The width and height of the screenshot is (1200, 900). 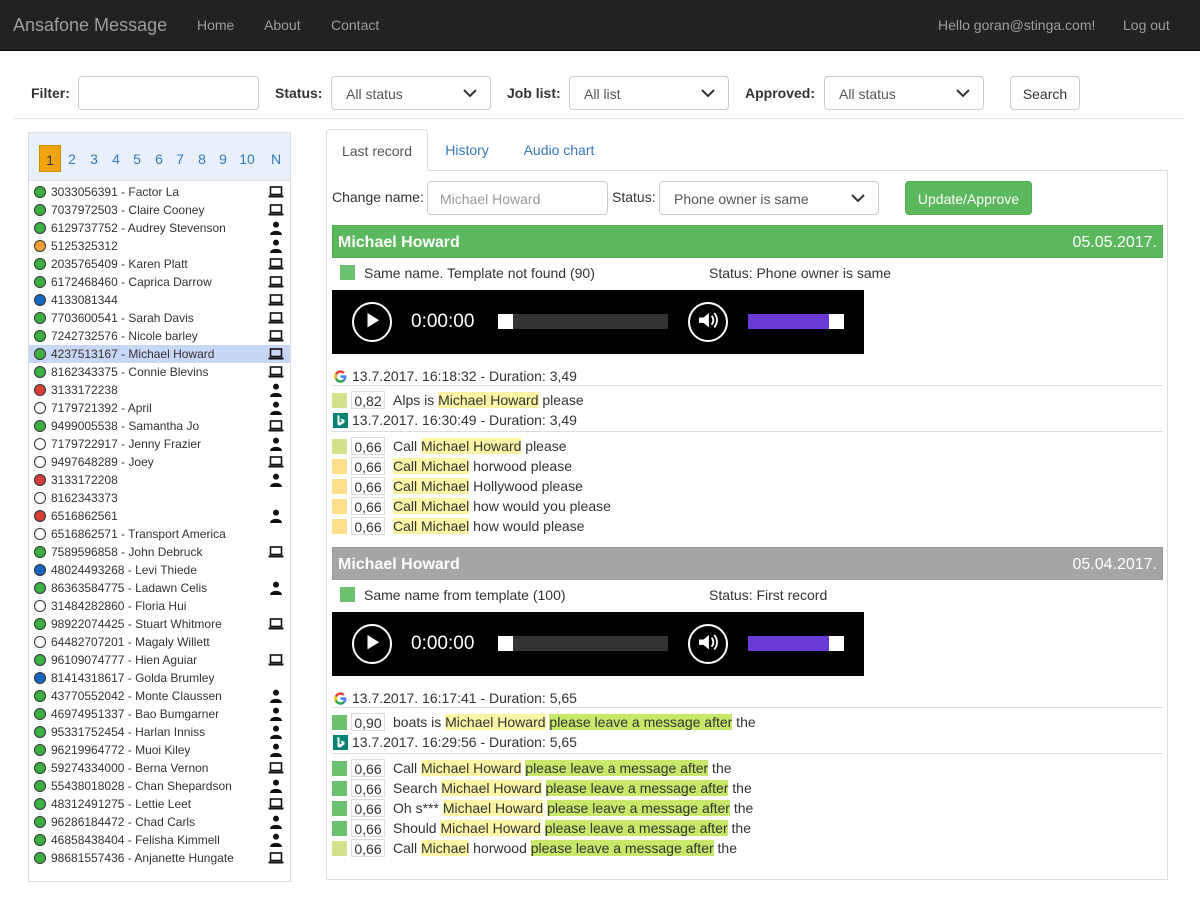 I want to click on tab-history: History, so click(x=467, y=150).